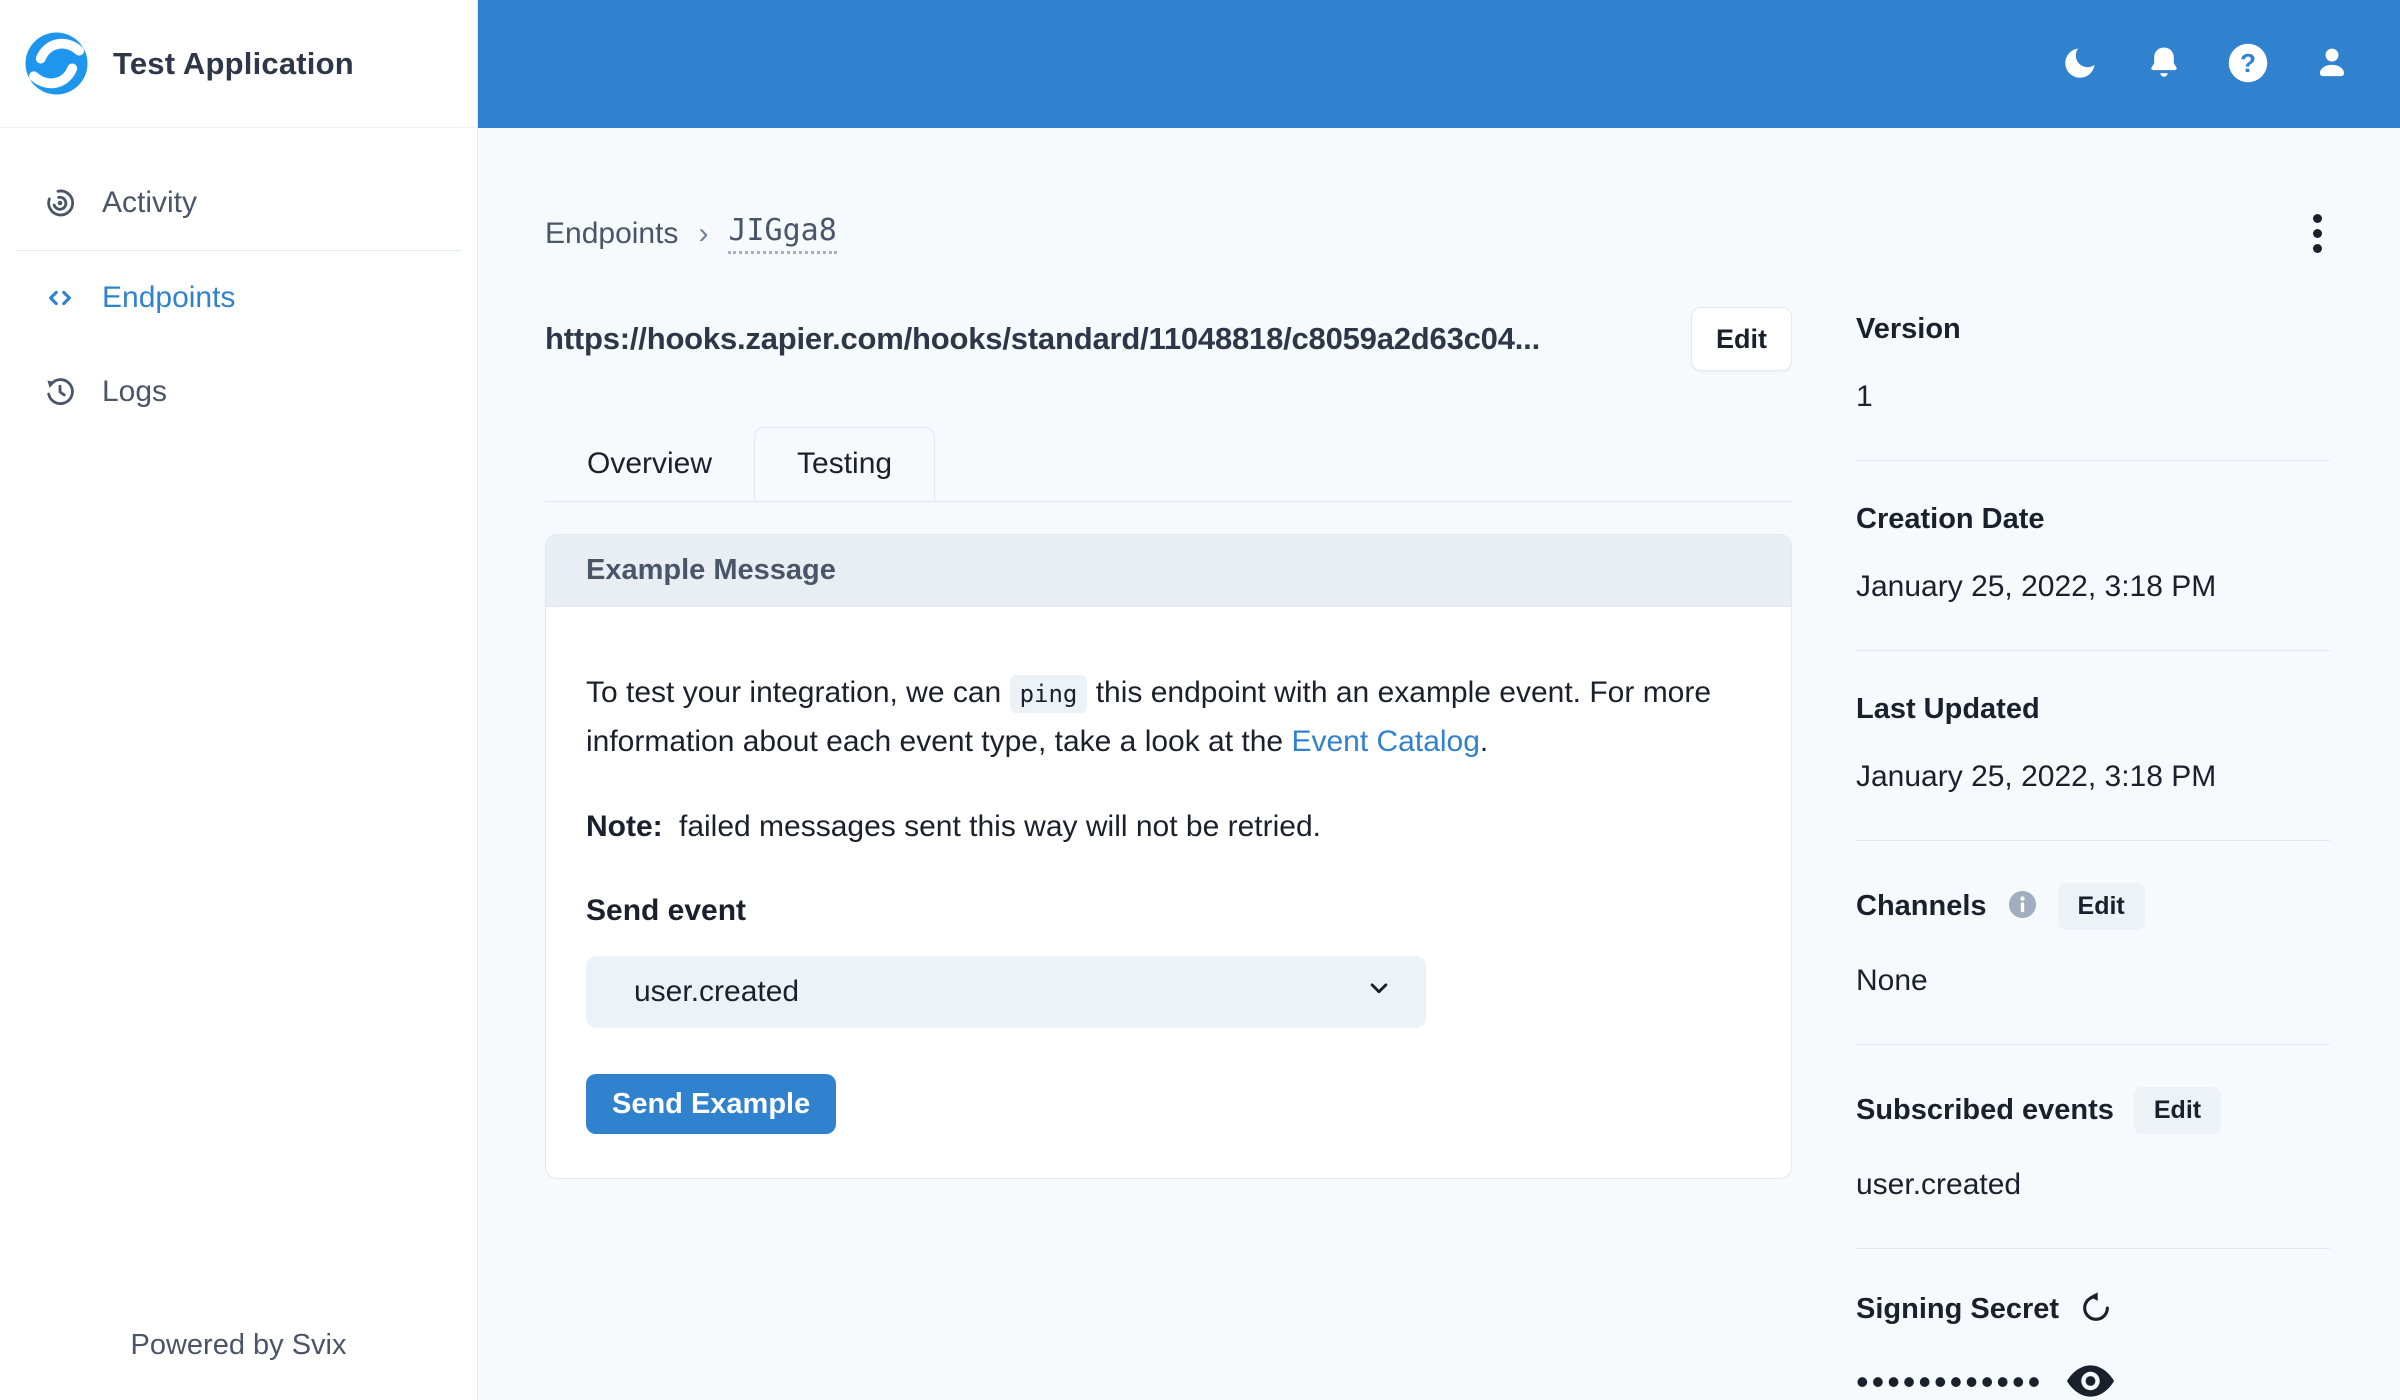 Image resolution: width=2400 pixels, height=1400 pixels. What do you see at coordinates (1908, 329) in the screenshot?
I see `version-label: Version` at bounding box center [1908, 329].